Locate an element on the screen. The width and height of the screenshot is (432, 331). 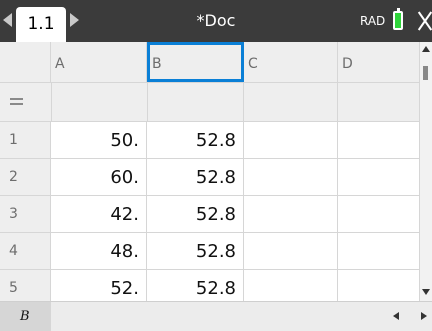
entry-line-input is located at coordinates (216, 316).